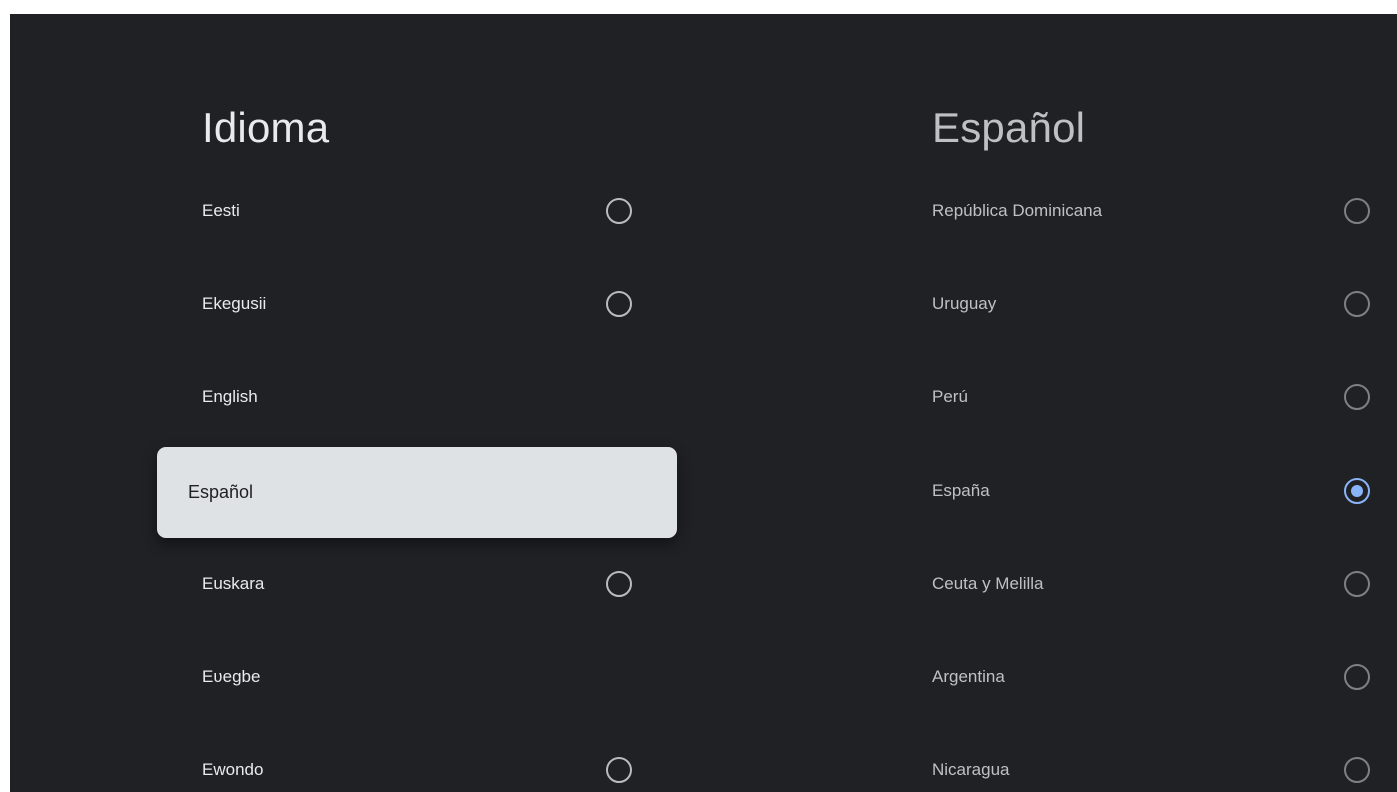 This screenshot has width=1397, height=792. What do you see at coordinates (417, 677) in the screenshot?
I see `language-item-evegbe: Eʋegbe` at bounding box center [417, 677].